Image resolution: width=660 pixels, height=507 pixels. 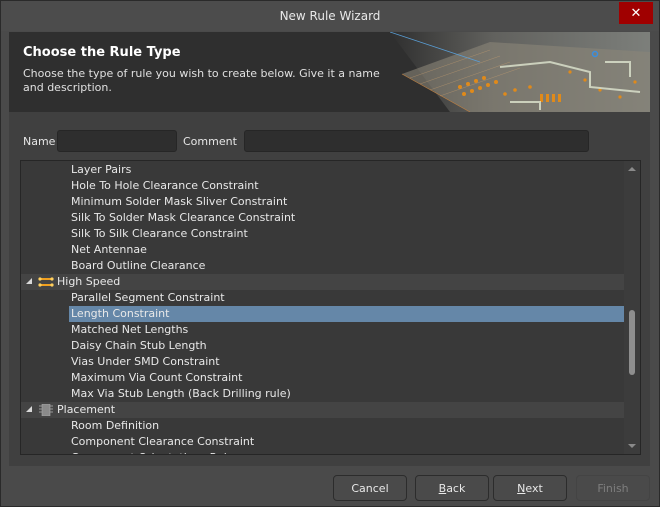 I want to click on scroll-down-arrow-icon, so click(x=632, y=446).